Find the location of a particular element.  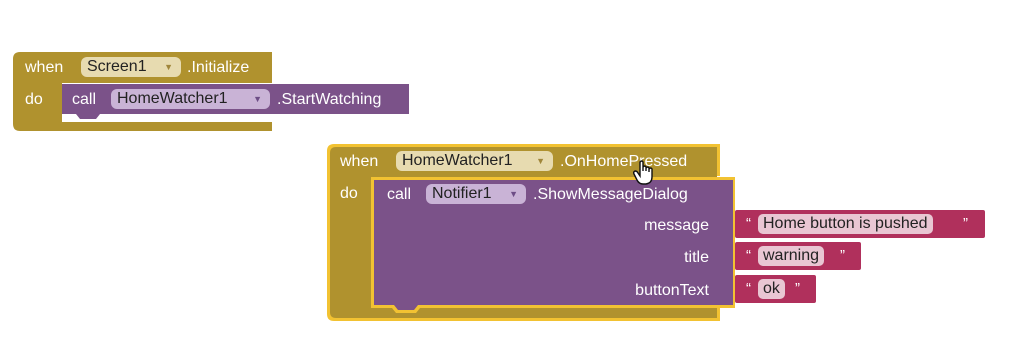

block2-call-component-dropdown: Notifier1 ▼ is located at coordinates (476, 194).